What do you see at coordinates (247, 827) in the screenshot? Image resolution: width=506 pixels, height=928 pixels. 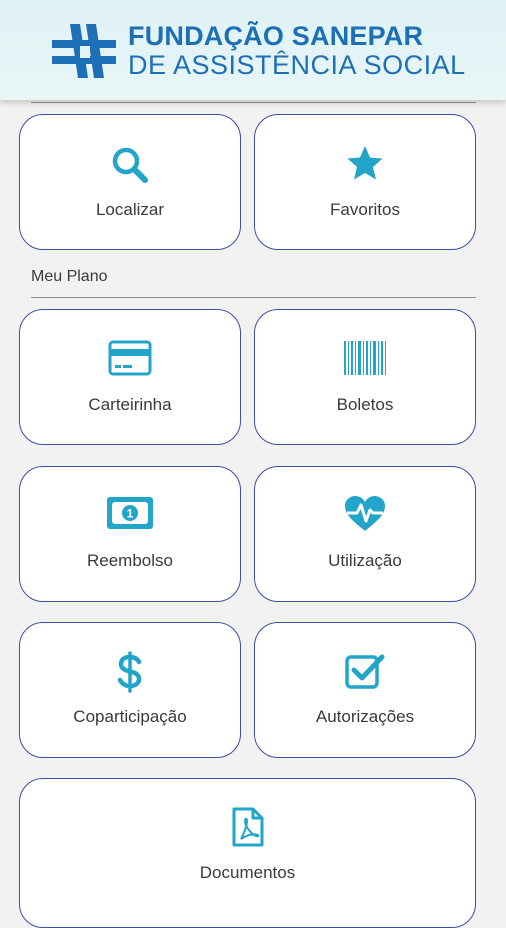 I see `pdf-file-icon` at bounding box center [247, 827].